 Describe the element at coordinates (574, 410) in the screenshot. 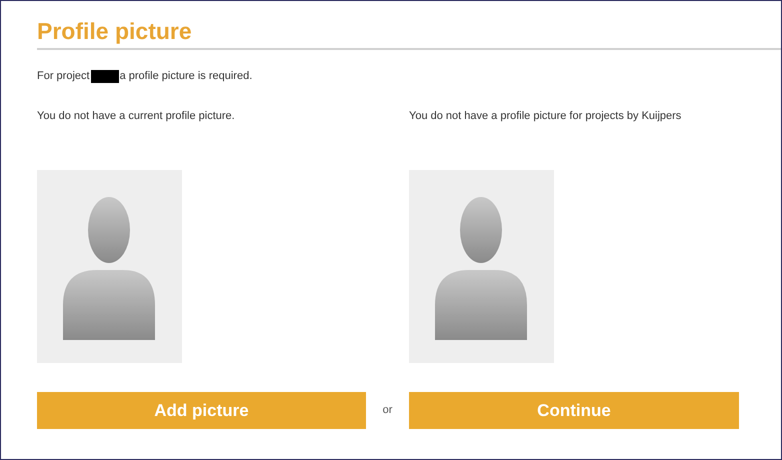

I see `continue-button: Continue` at that location.